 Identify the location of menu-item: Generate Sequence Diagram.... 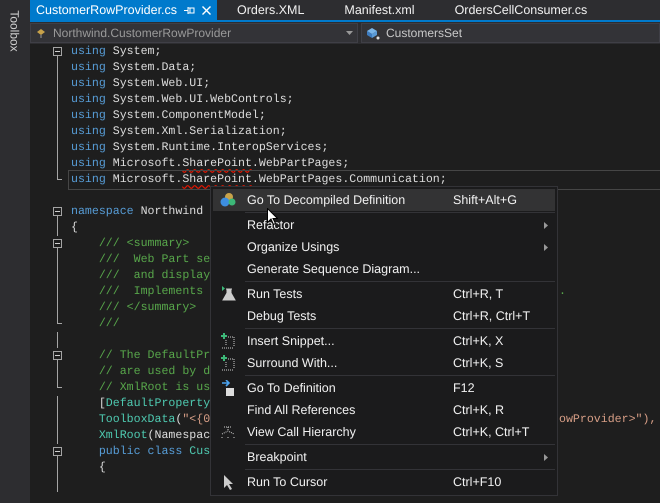
(384, 269).